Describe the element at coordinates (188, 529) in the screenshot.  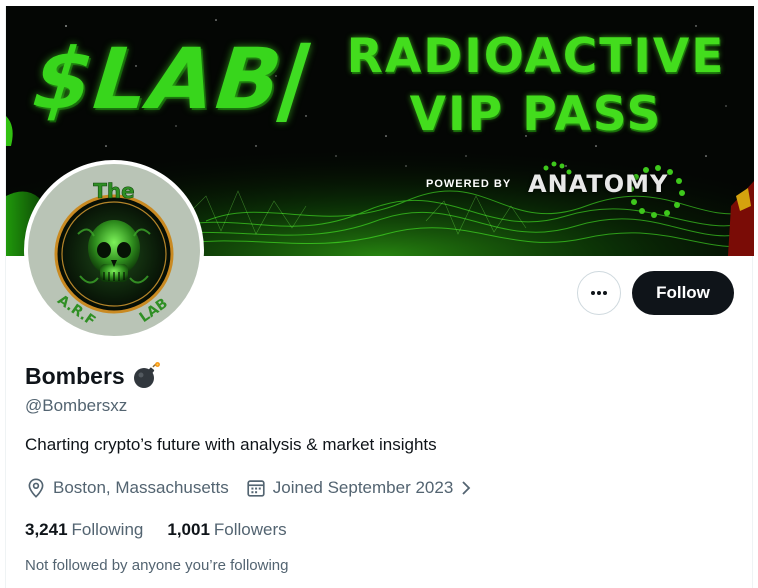
I see `followers-count: 1,001` at that location.